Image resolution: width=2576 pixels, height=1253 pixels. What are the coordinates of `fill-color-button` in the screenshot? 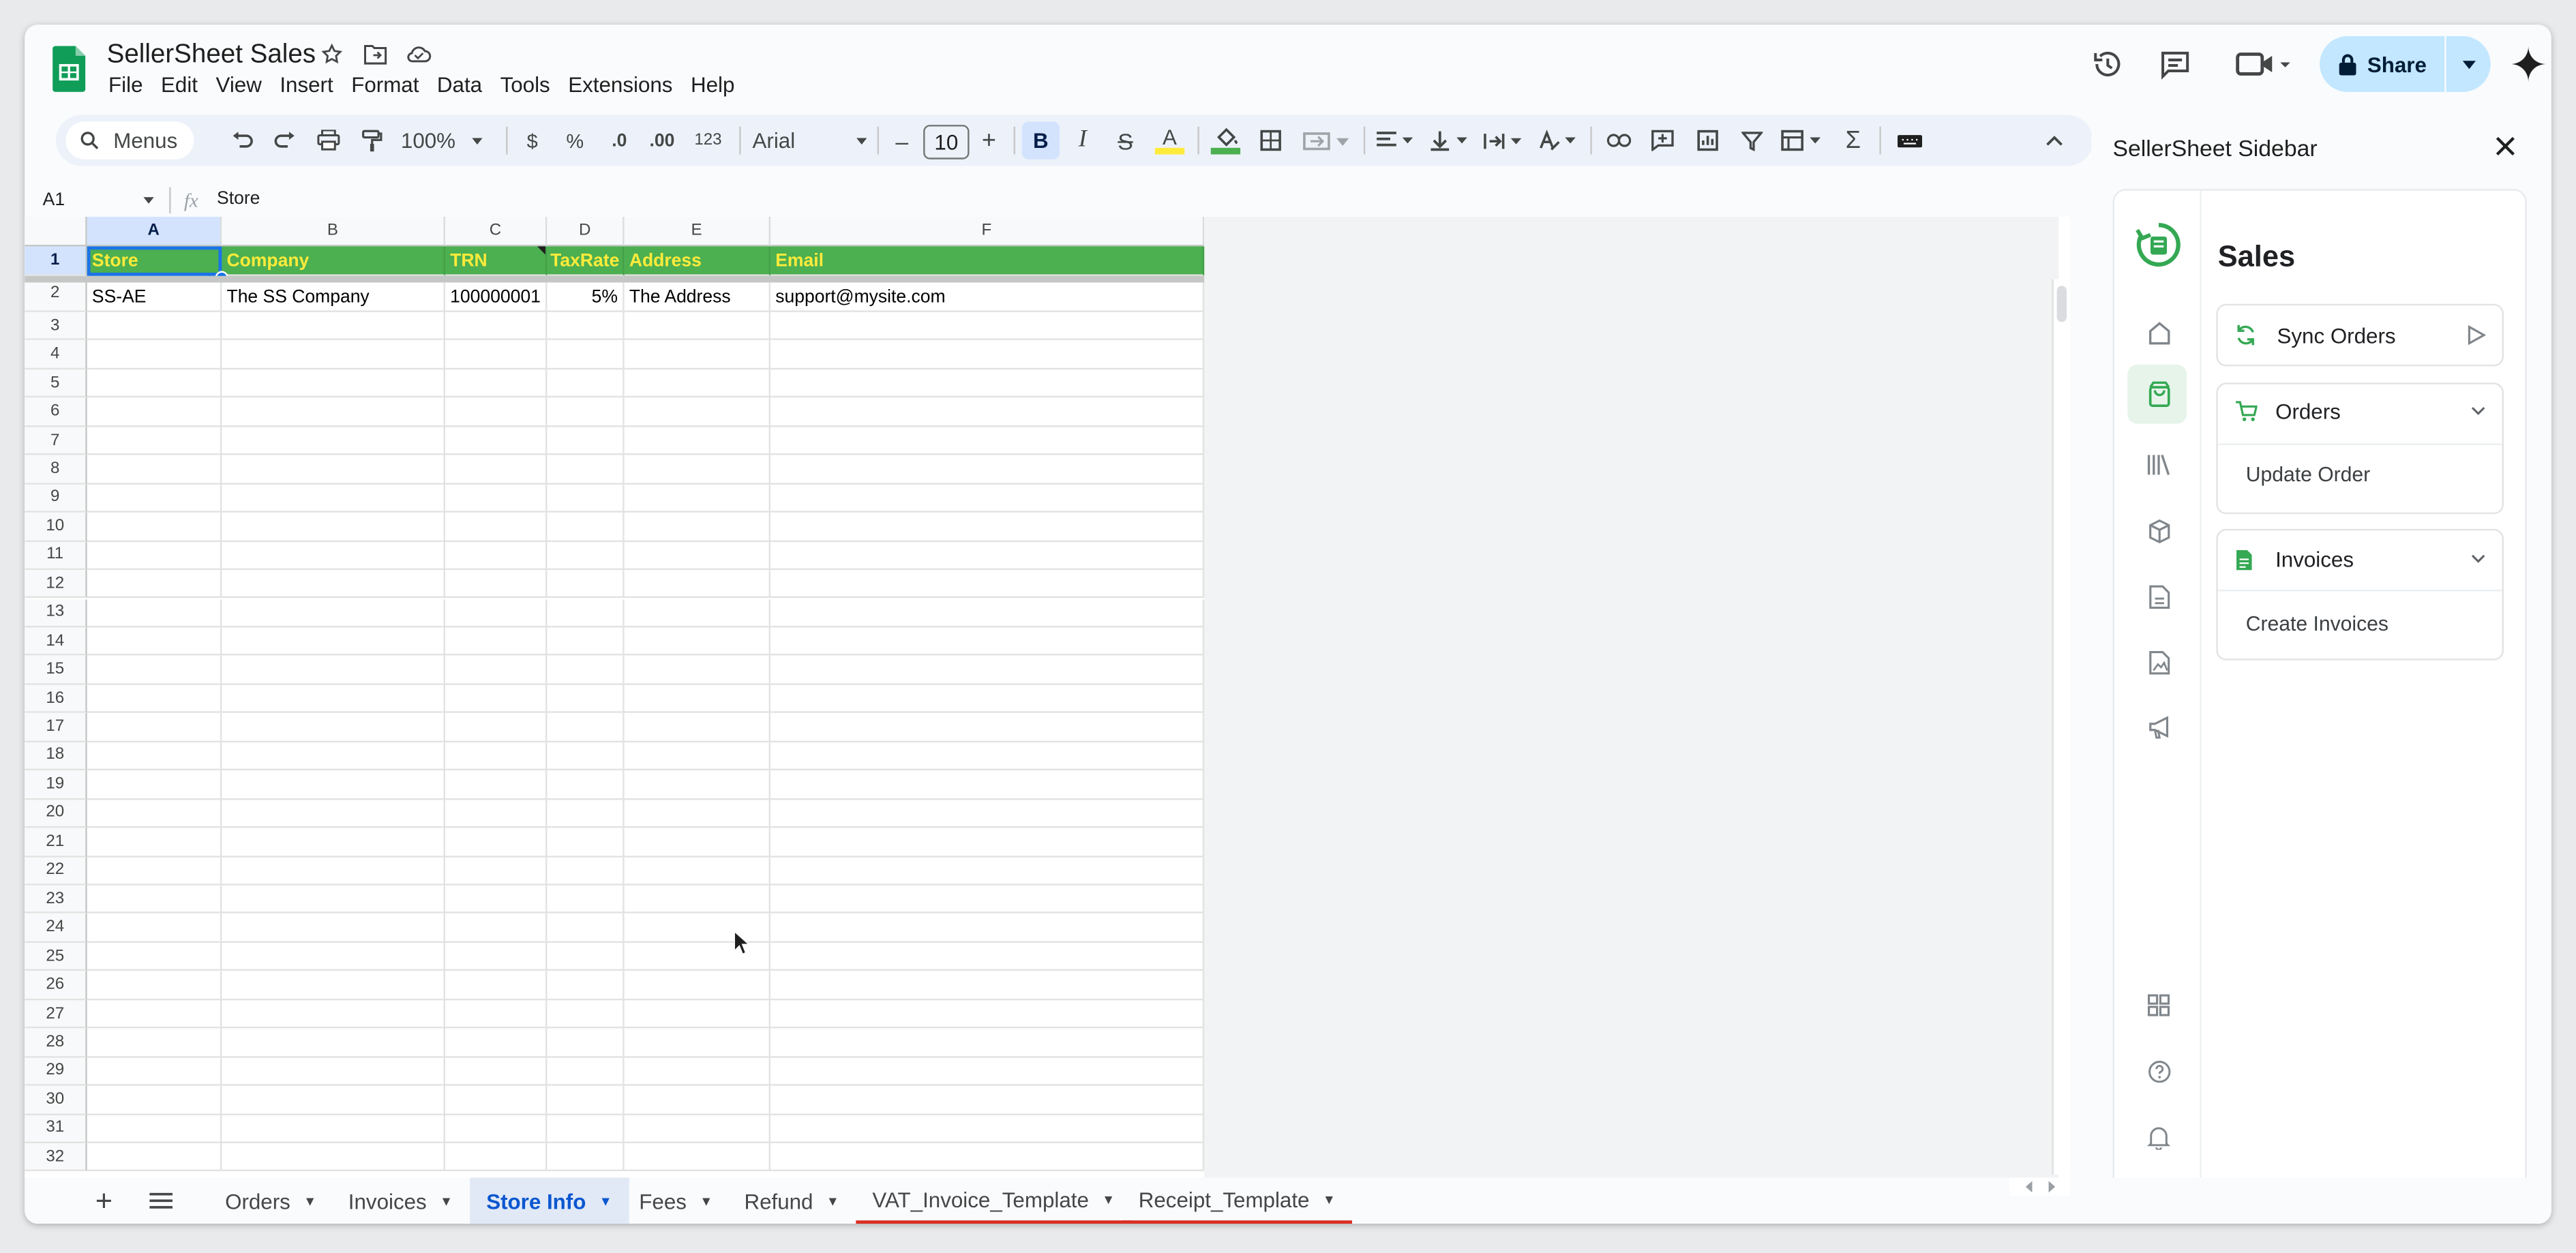 It's located at (1225, 140).